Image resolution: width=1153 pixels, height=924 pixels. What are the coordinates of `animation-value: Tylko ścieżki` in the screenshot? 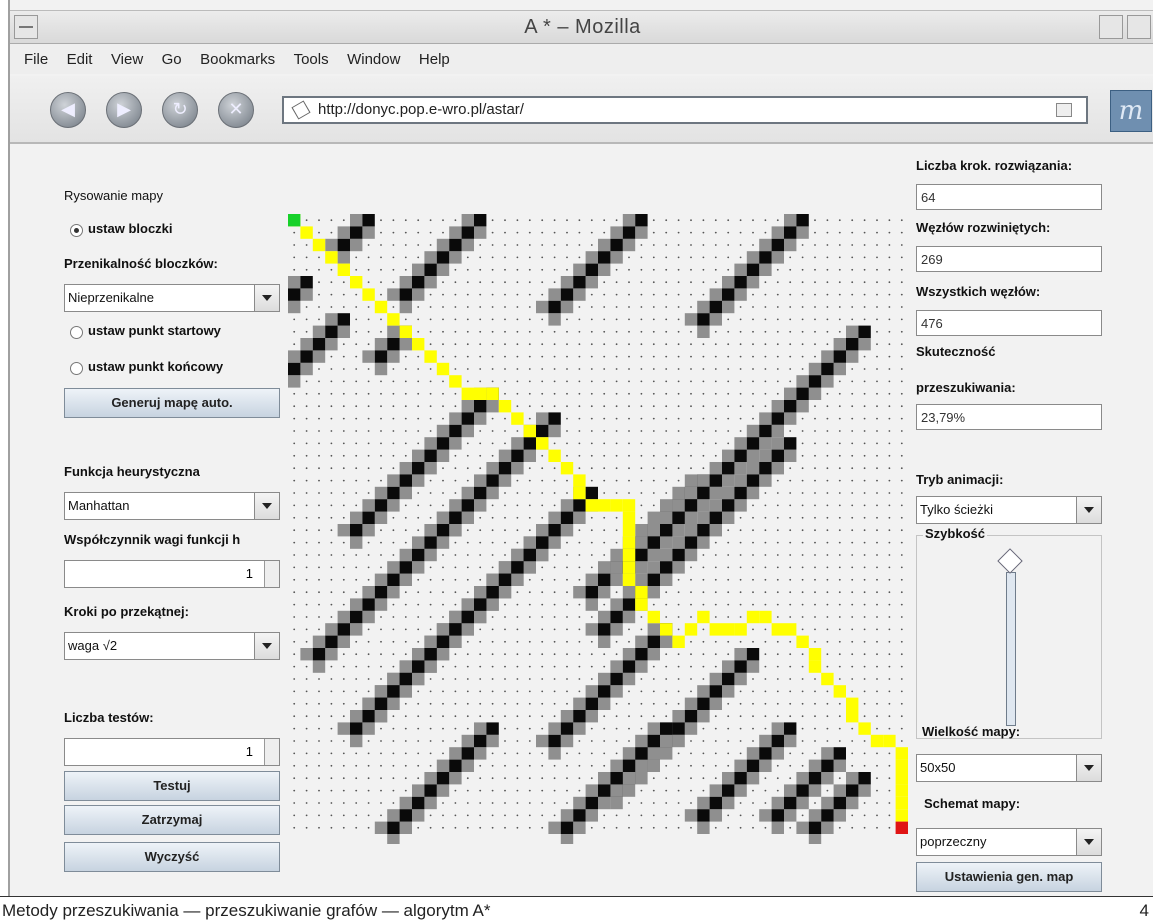 It's located at (956, 509).